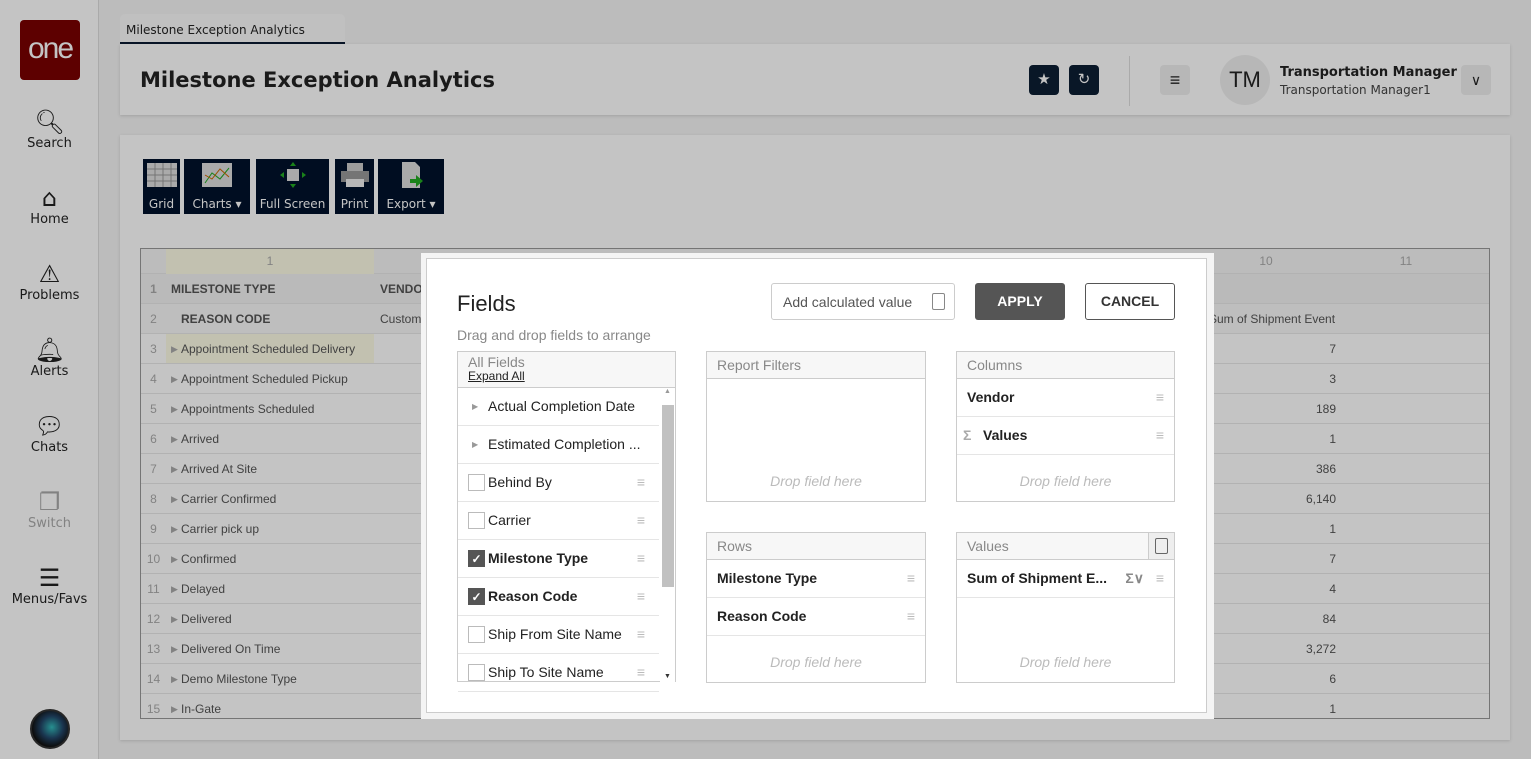 The height and width of the screenshot is (759, 1531). What do you see at coordinates (1065, 436) in the screenshot?
I see `field-values: Σ Values ≡` at bounding box center [1065, 436].